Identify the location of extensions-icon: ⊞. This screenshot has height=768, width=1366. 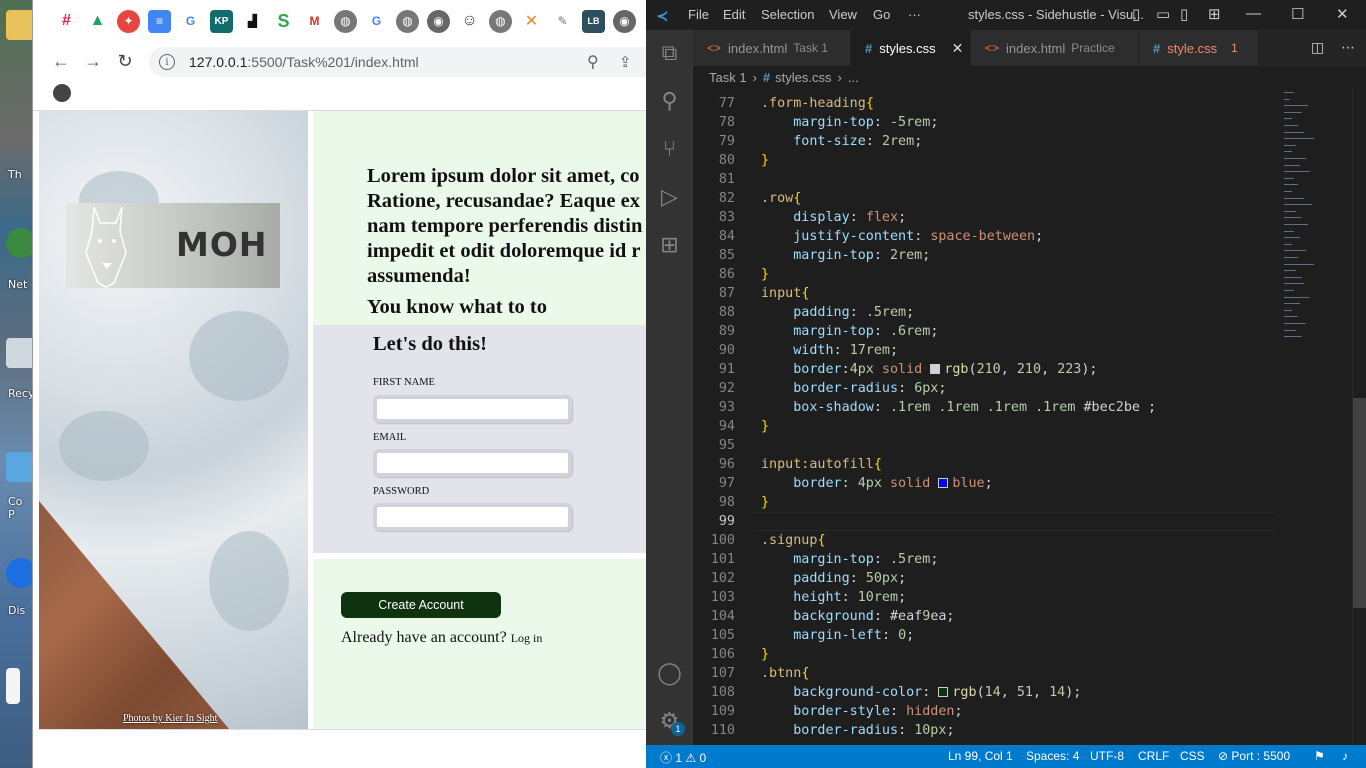
(669, 244).